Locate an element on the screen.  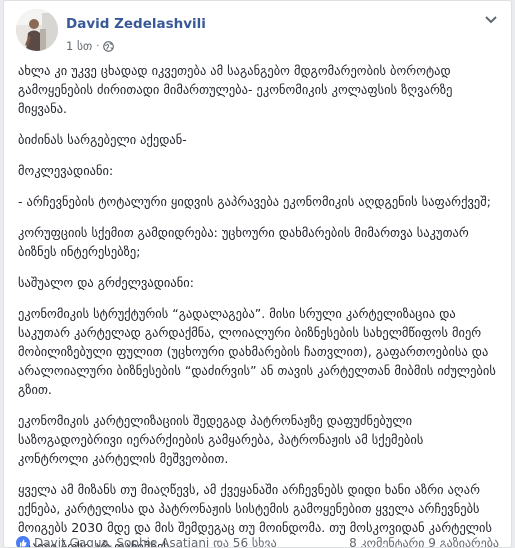
post-paragraph: საშუალო და გრძელვადიანი: is located at coordinates (106, 282).